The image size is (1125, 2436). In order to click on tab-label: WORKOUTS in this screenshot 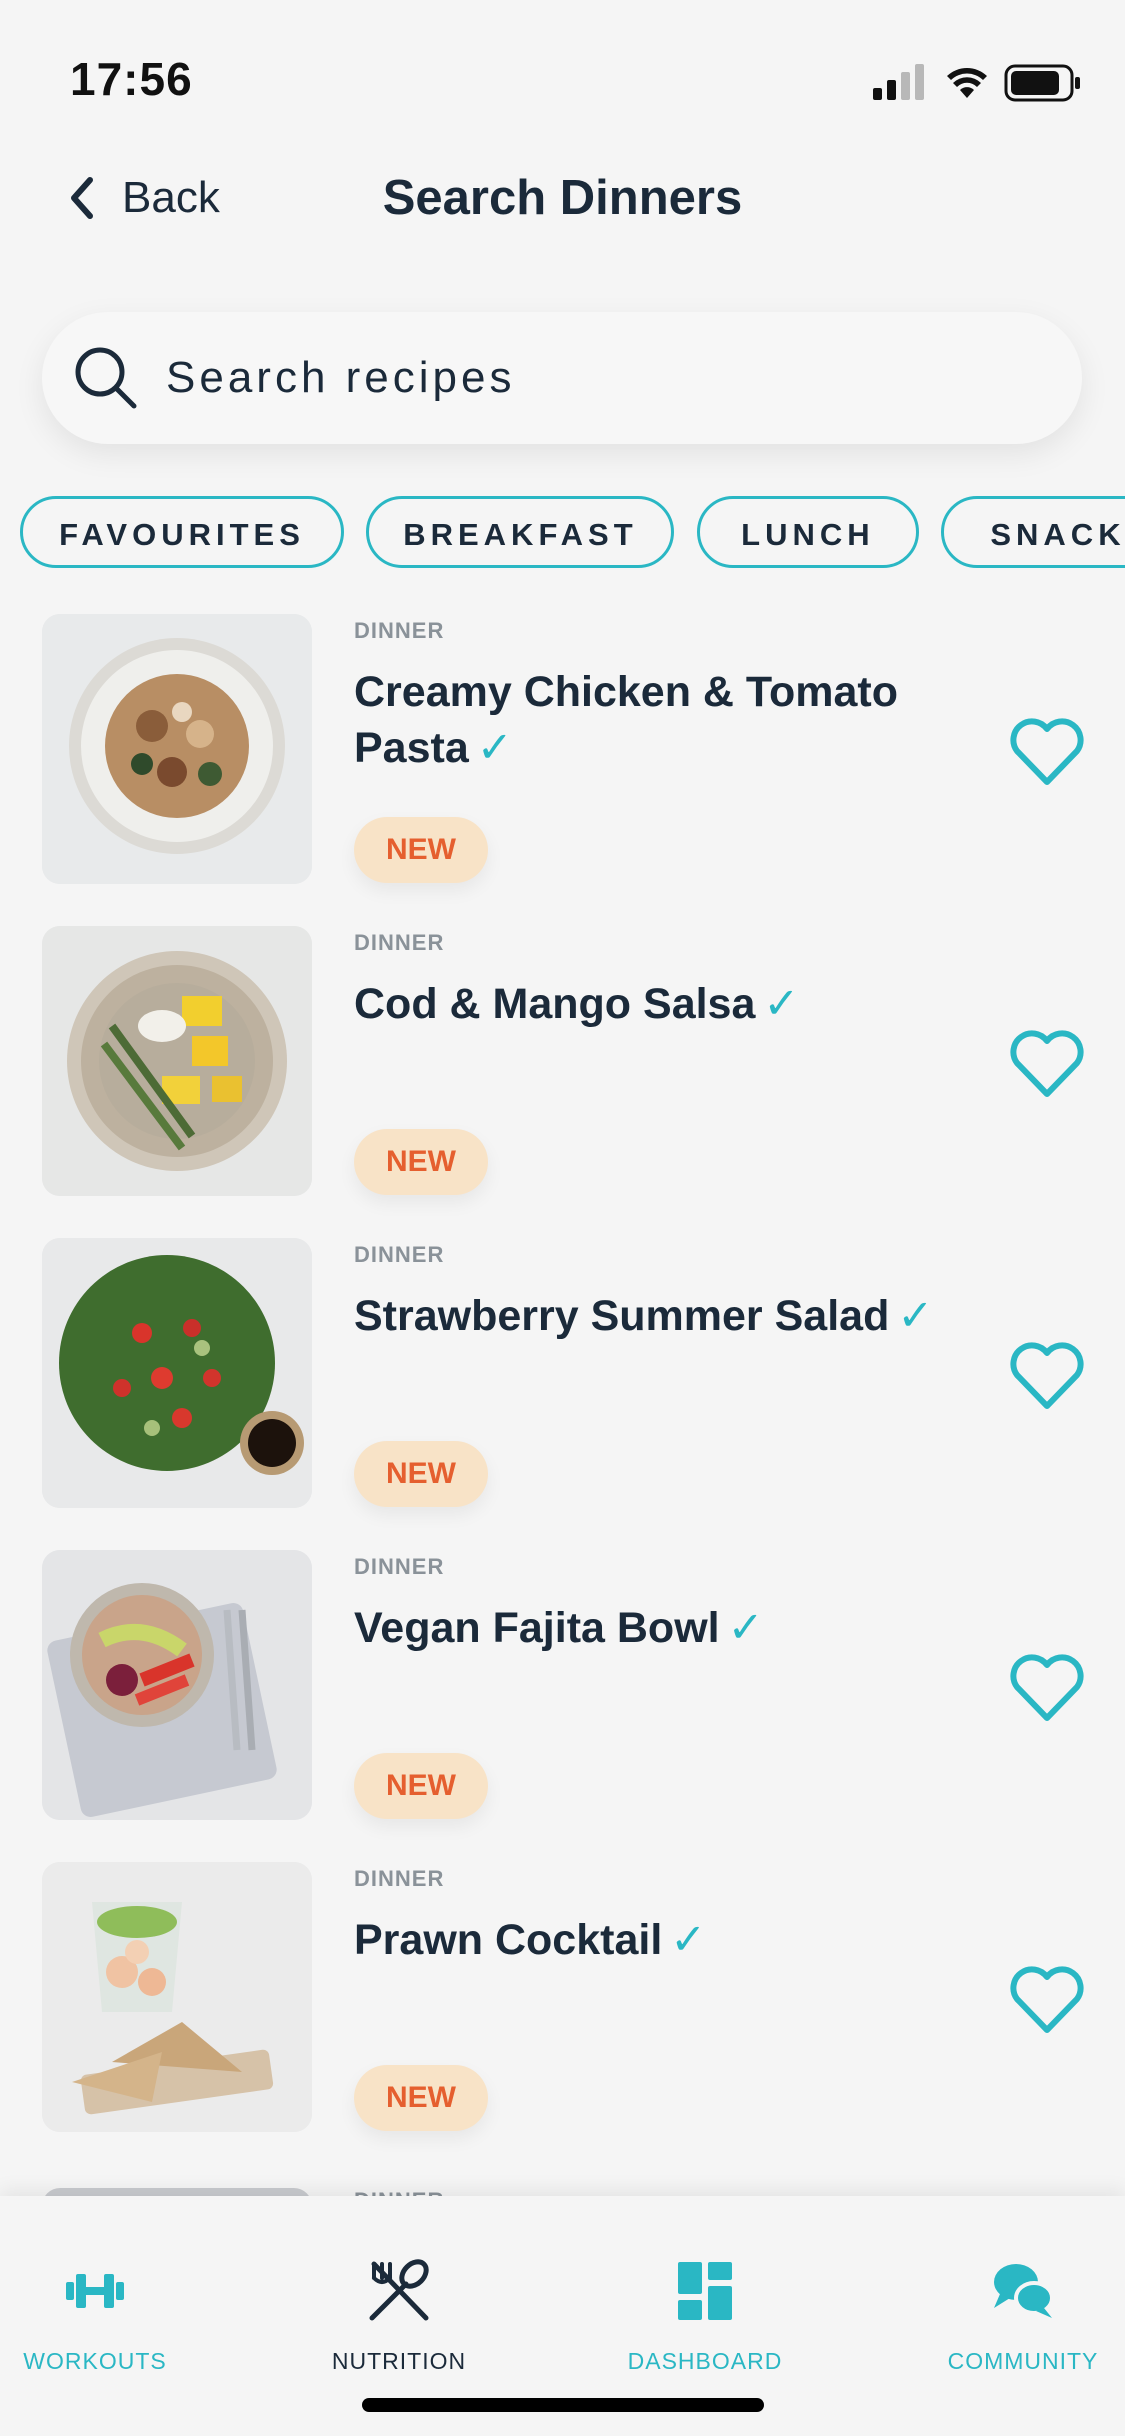, I will do `click(95, 2361)`.